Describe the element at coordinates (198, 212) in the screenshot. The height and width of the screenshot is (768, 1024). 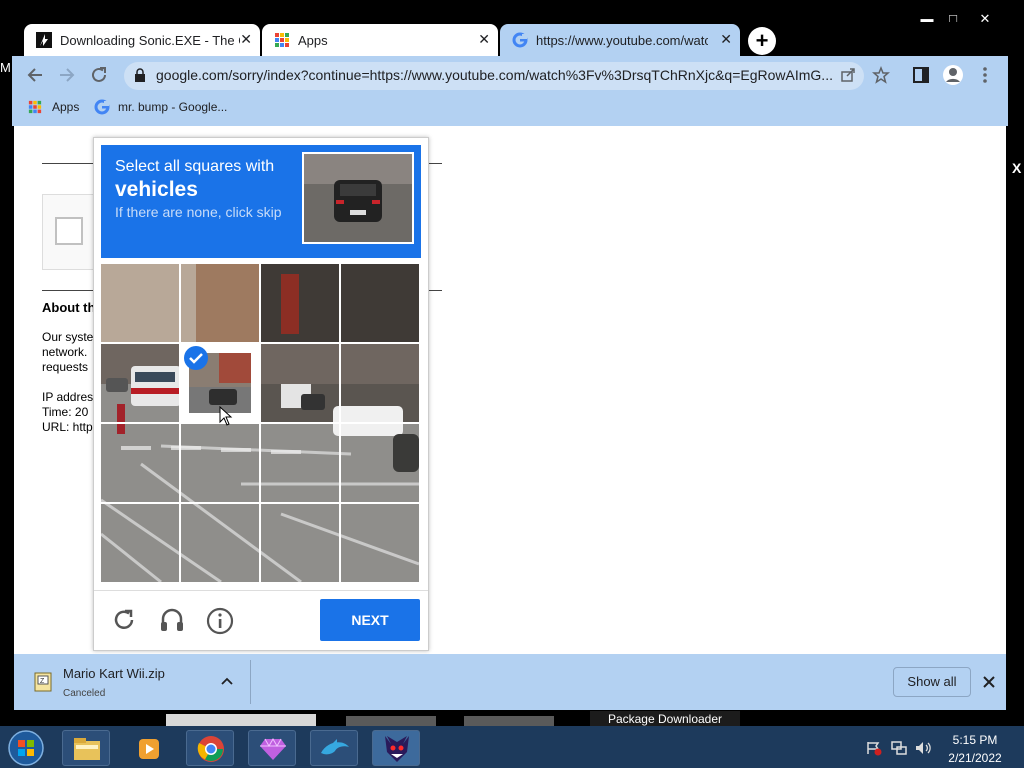
I see `challenge-hint: If there are none, click skip` at that location.